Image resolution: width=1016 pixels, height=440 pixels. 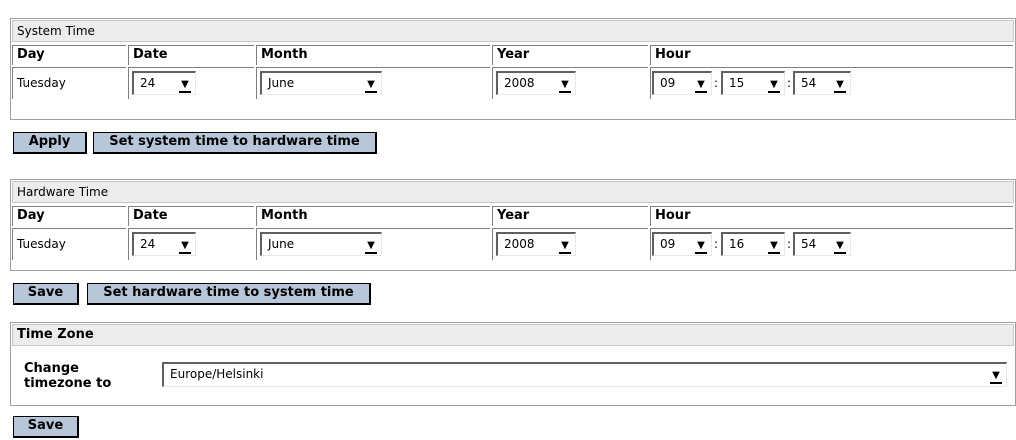 I want to click on hardware-date-select: 24 ▼, so click(x=164, y=244).